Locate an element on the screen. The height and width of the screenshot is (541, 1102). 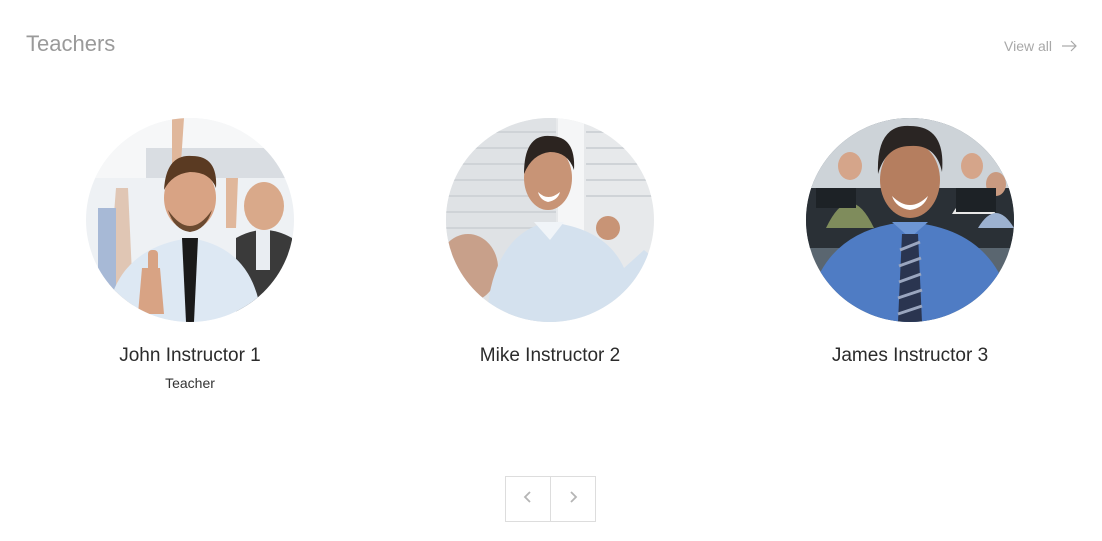
chevron-left-icon is located at coordinates (528, 499).